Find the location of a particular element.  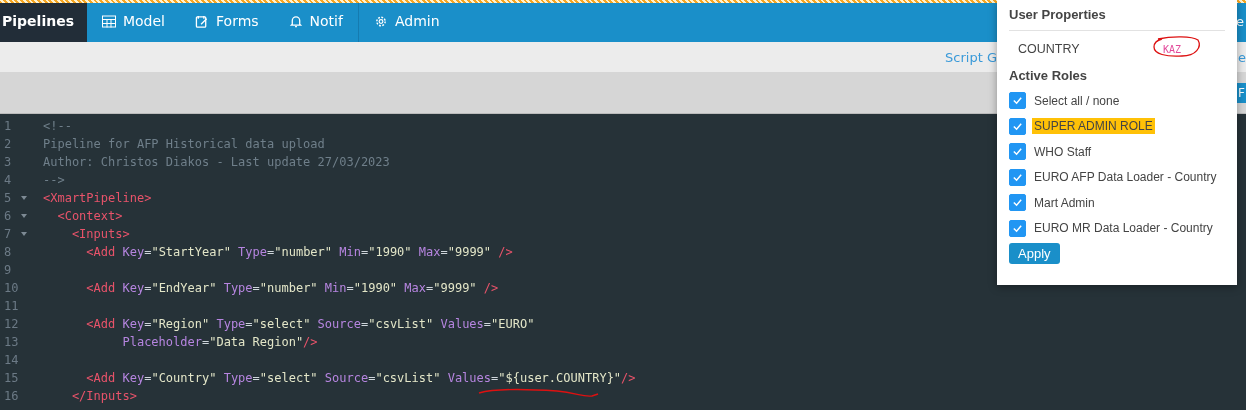

line-number: 15 is located at coordinates (11, 378).